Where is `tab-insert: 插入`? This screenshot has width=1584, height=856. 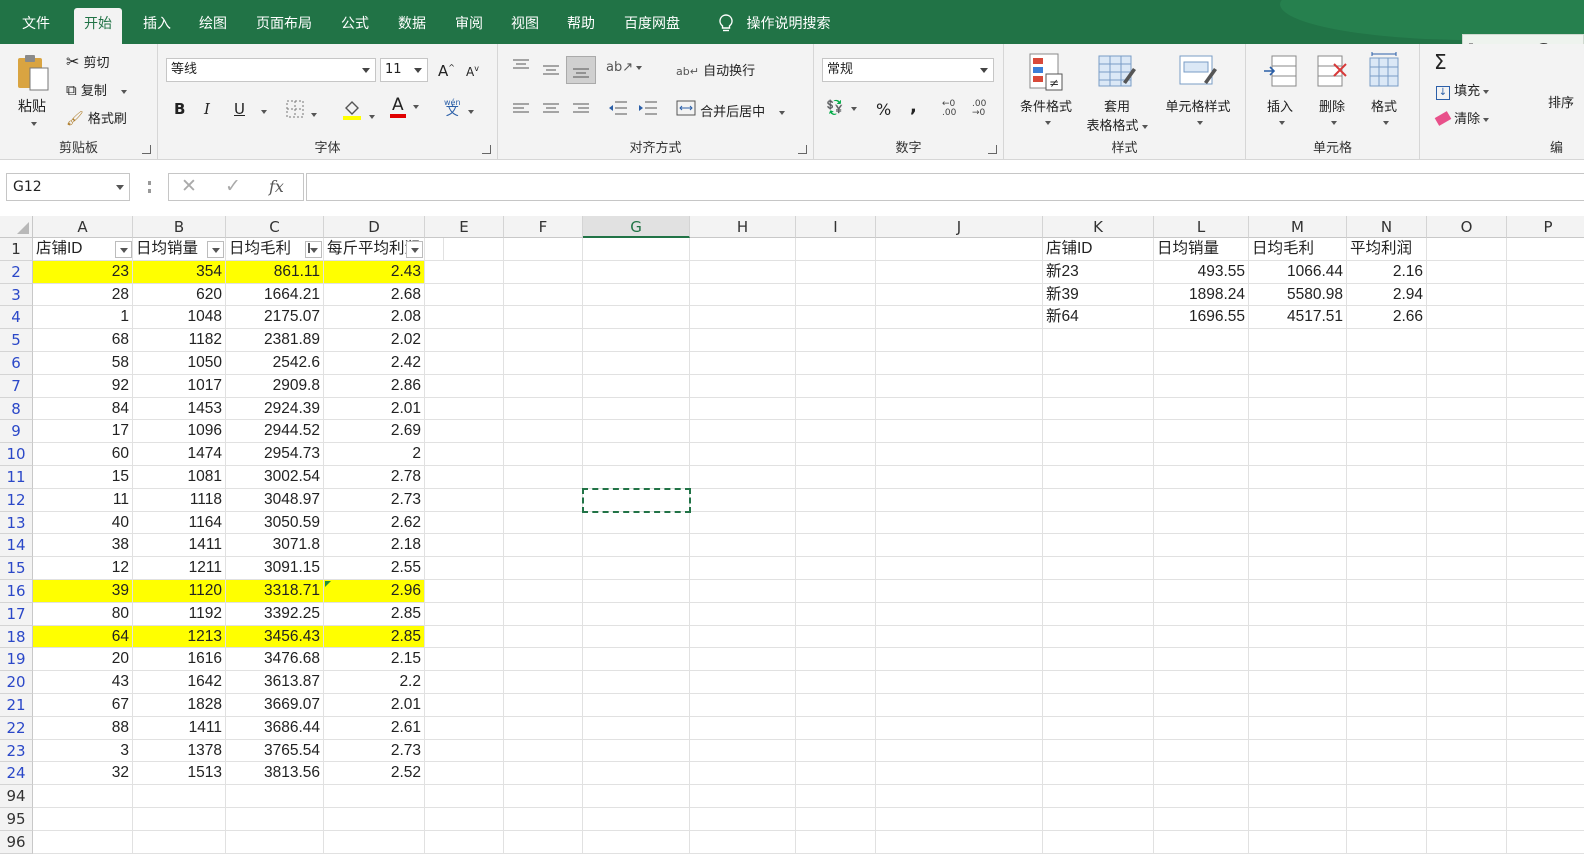 tab-insert: 插入 is located at coordinates (157, 26).